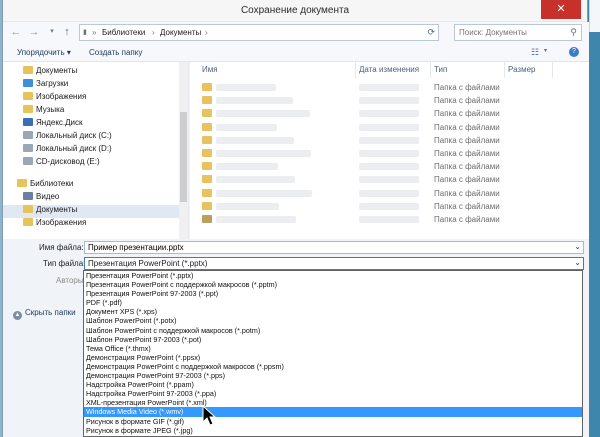 The height and width of the screenshot is (437, 600). I want to click on sidebar-item-label: Загрузки, so click(52, 83).